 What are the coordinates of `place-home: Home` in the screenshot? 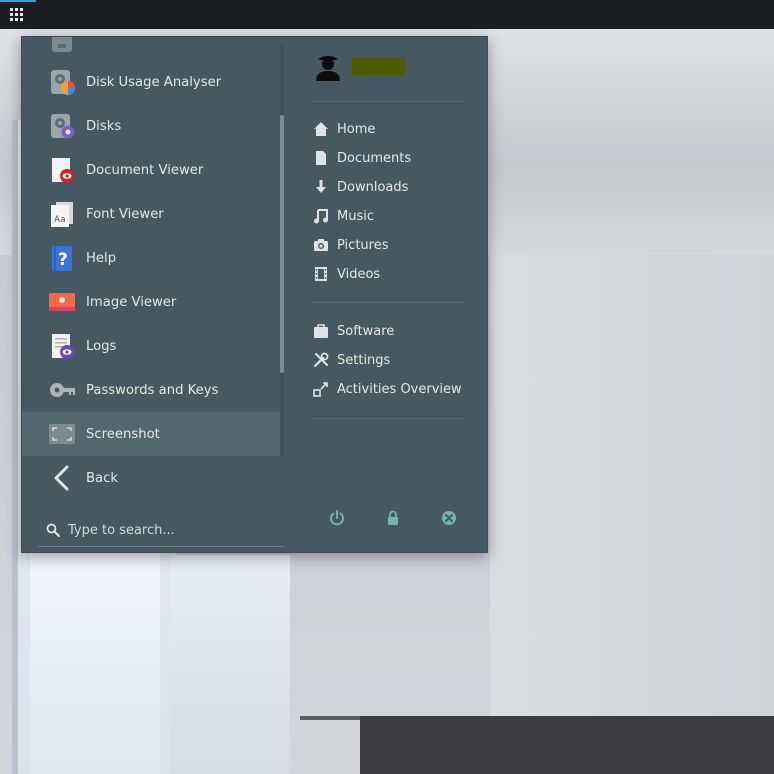 It's located at (392, 129).